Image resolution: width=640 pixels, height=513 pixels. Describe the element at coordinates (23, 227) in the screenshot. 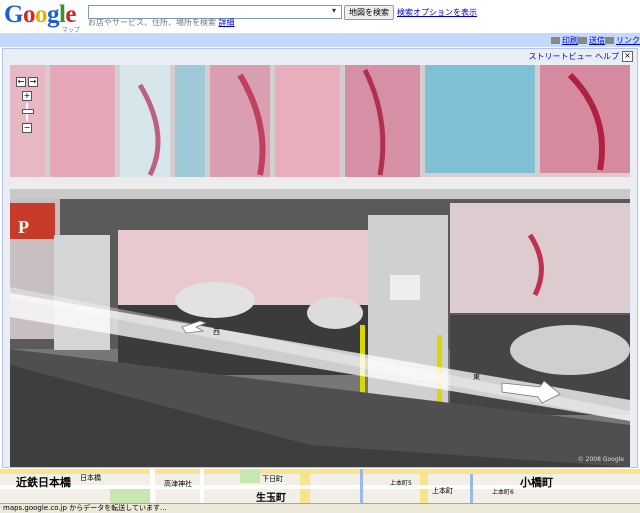

I see `parking-sign: P` at that location.